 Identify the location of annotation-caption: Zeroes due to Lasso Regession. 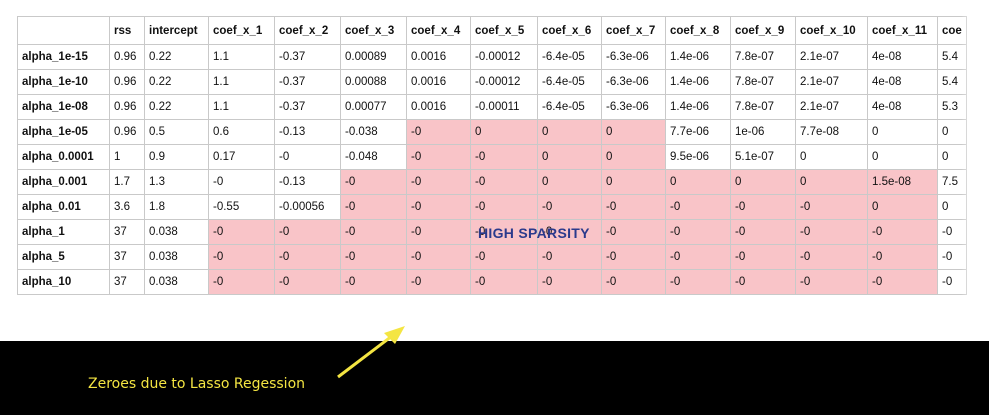
(197, 384).